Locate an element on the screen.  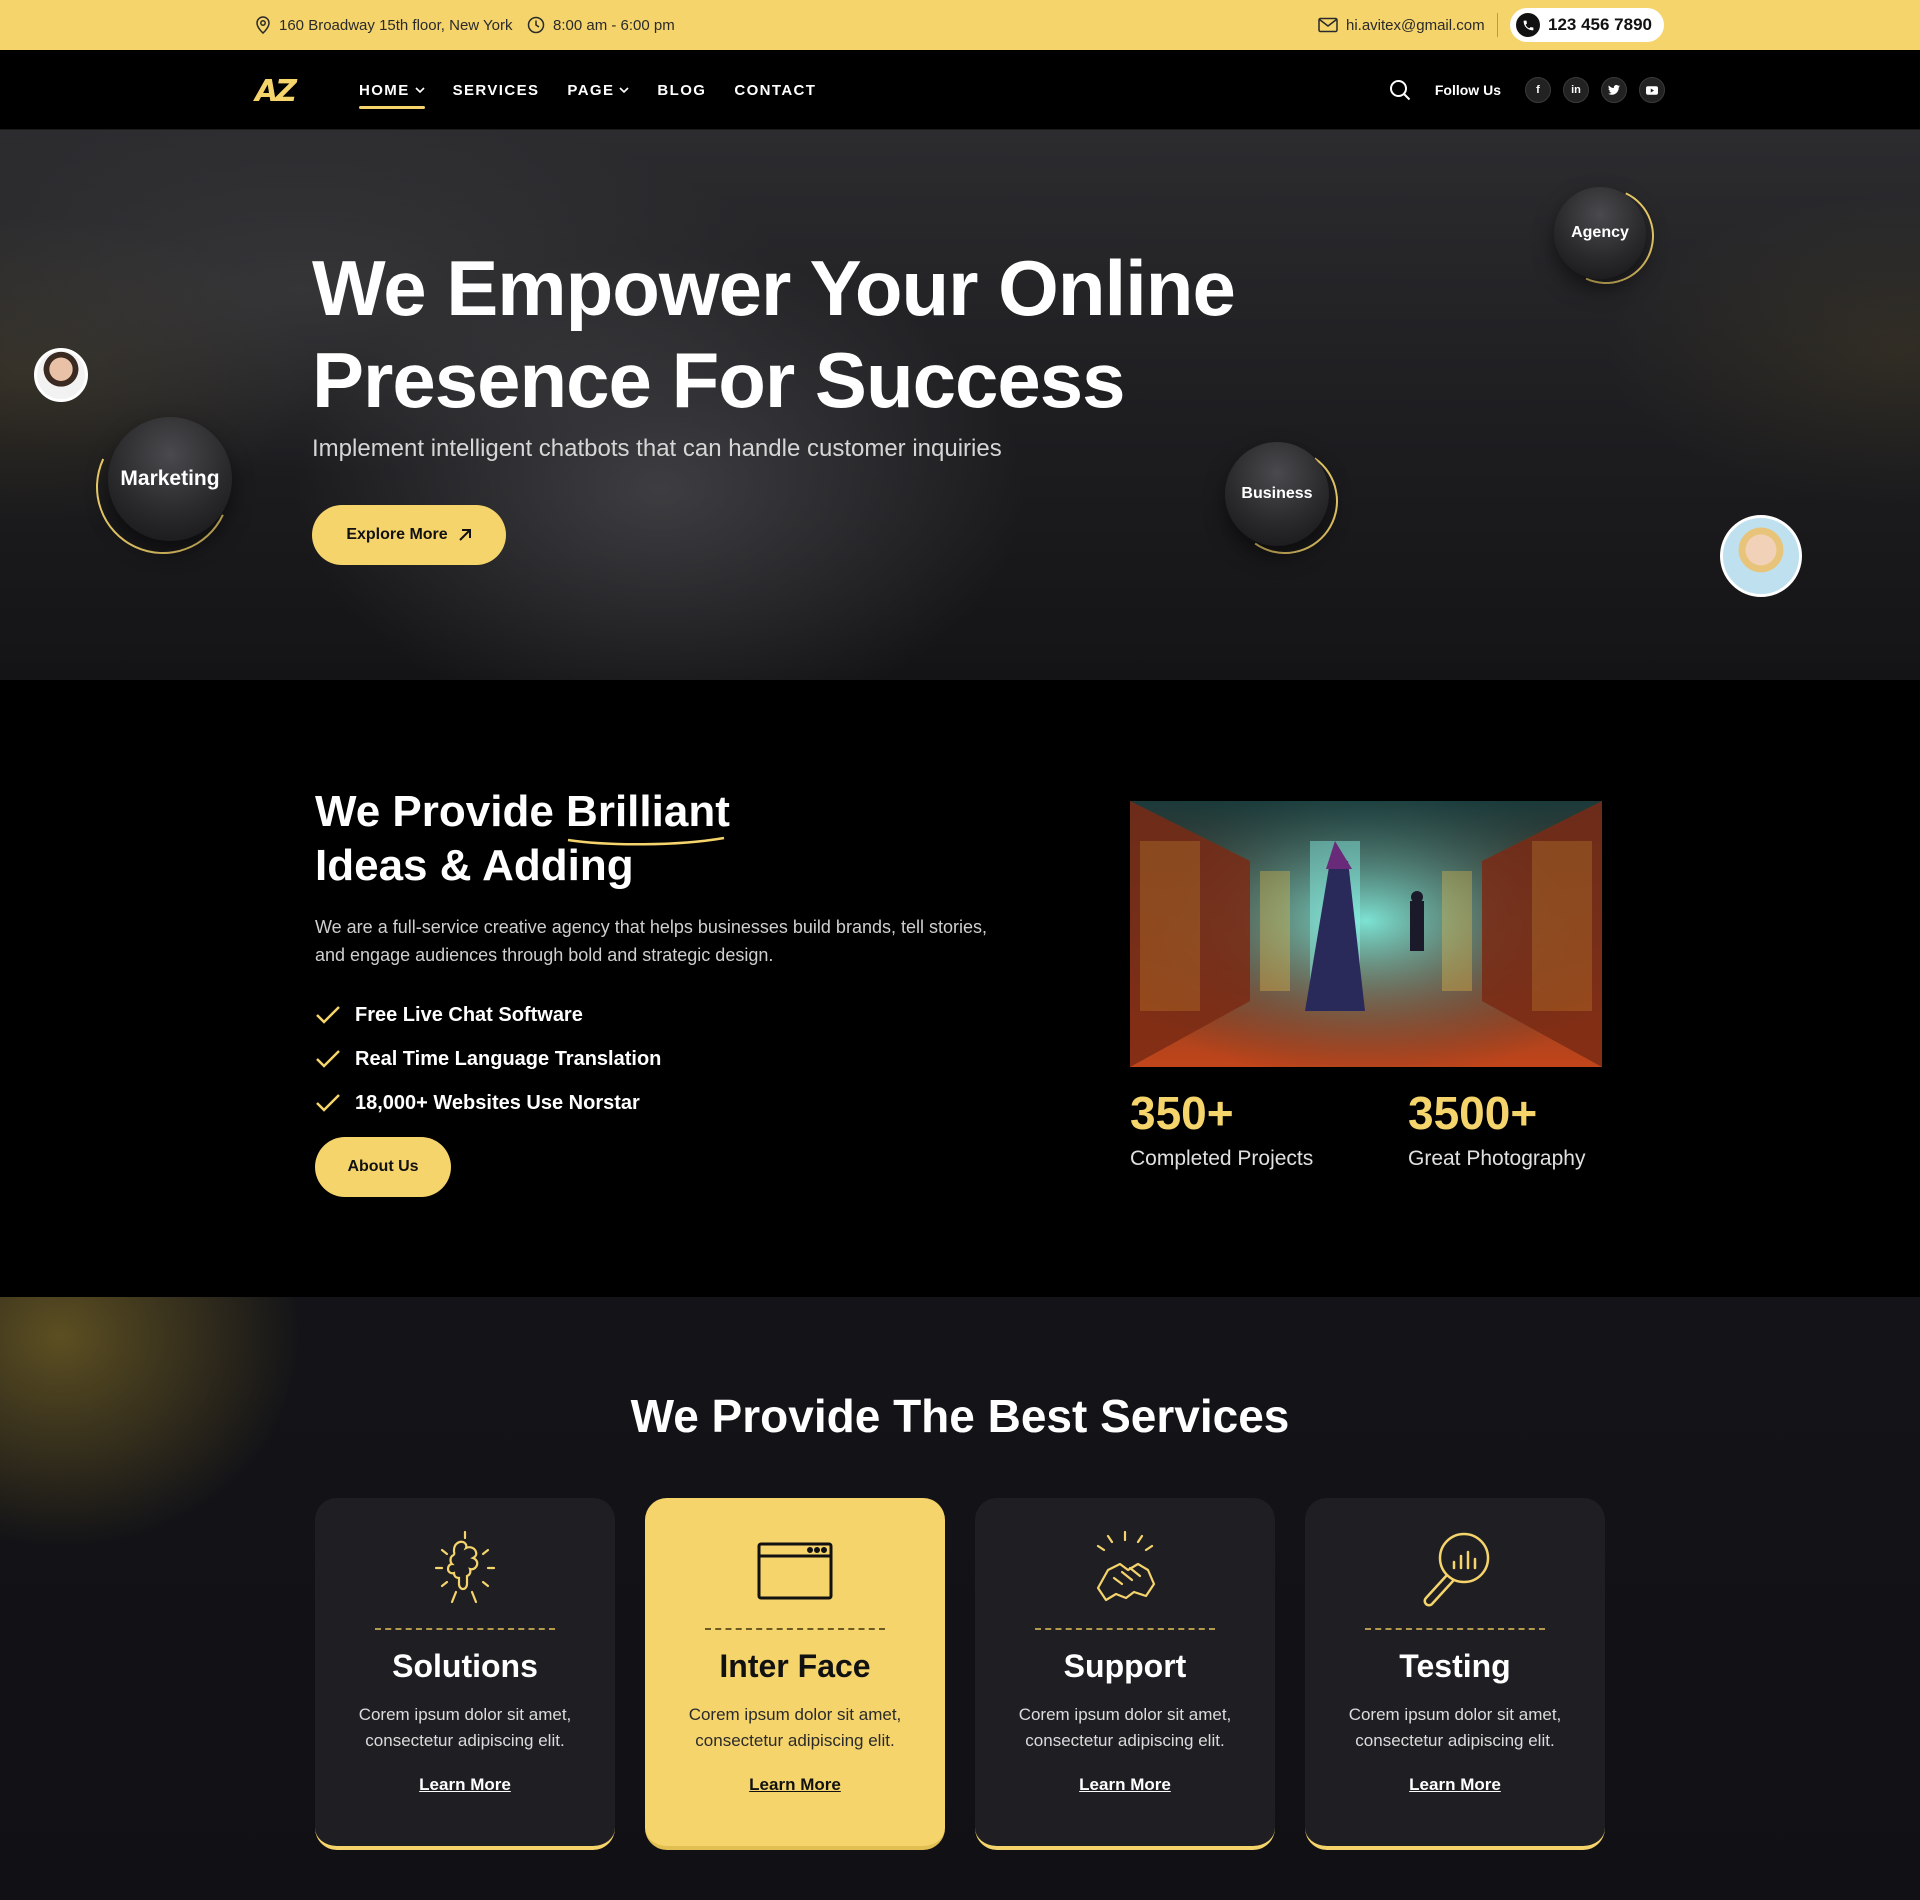
search-button is located at coordinates (1400, 90).